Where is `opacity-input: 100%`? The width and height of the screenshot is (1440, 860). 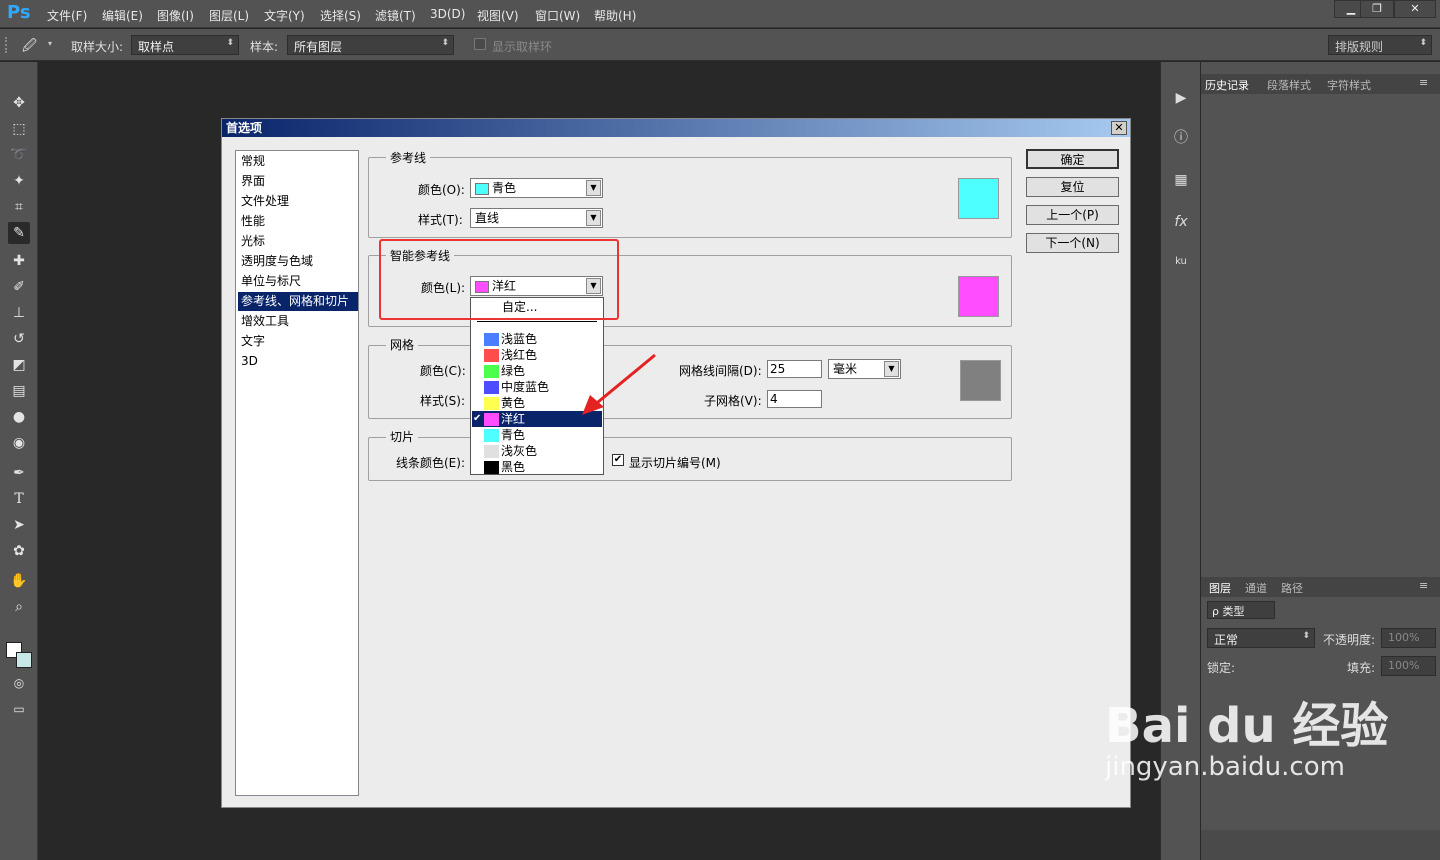 opacity-input: 100% is located at coordinates (1408, 638).